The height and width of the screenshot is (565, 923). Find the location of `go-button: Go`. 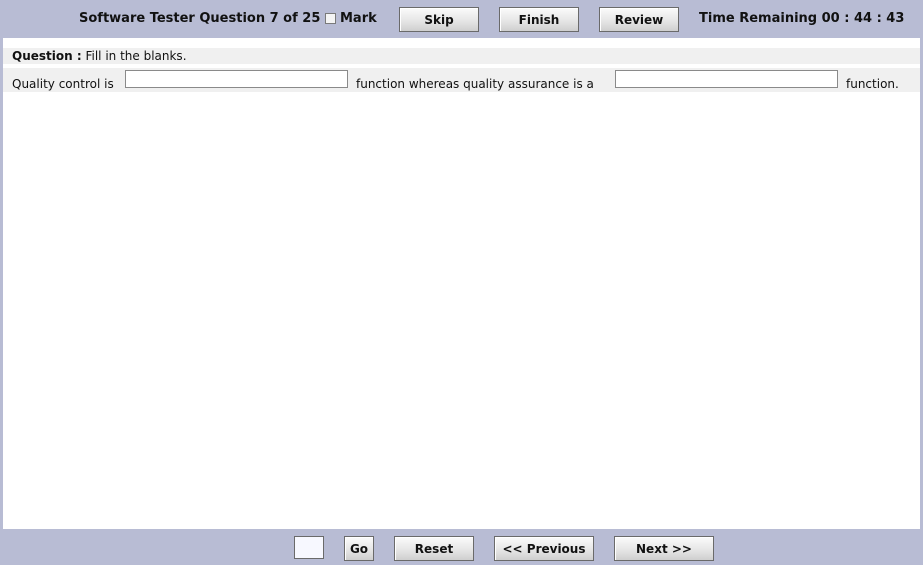

go-button: Go is located at coordinates (359, 548).